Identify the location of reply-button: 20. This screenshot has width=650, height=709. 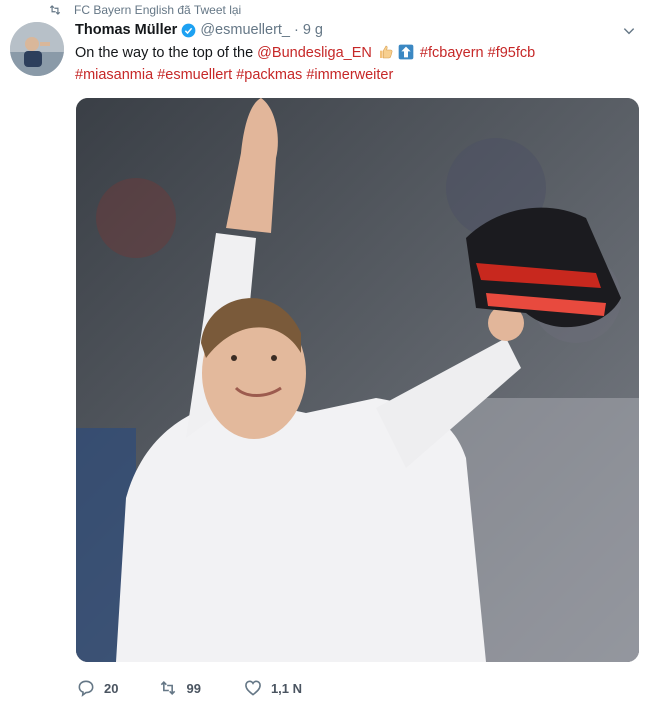
(97, 688).